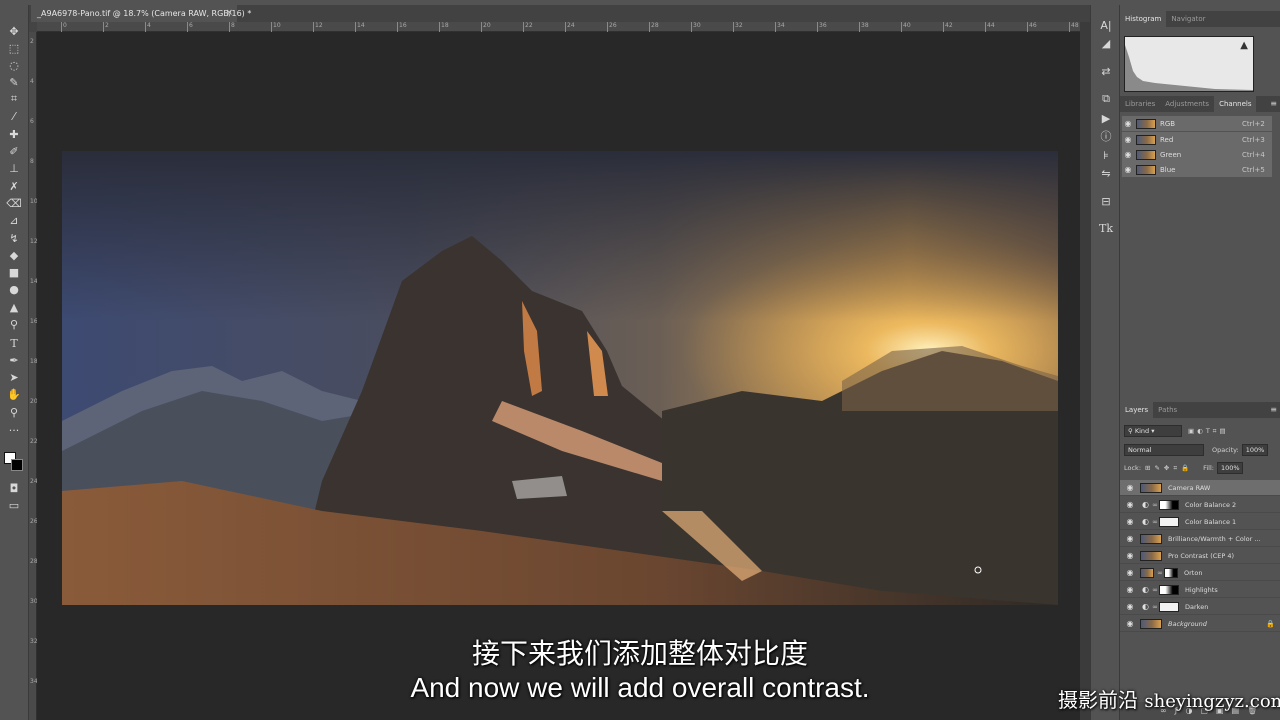  What do you see at coordinates (1153, 431) in the screenshot?
I see `filter-kind-select: ⚲ Kind ▾` at bounding box center [1153, 431].